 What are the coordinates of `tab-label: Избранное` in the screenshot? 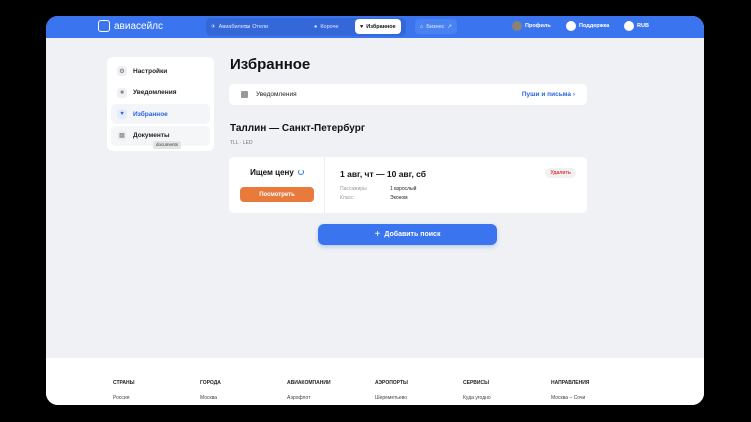 It's located at (381, 26).